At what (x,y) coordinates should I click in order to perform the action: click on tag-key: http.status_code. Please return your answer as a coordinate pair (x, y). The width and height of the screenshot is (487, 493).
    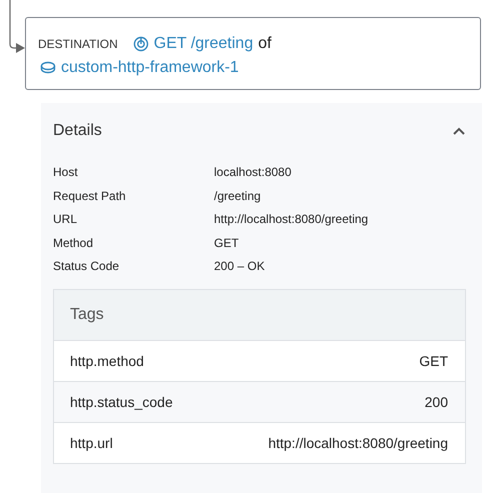
    Looking at the image, I should click on (121, 402).